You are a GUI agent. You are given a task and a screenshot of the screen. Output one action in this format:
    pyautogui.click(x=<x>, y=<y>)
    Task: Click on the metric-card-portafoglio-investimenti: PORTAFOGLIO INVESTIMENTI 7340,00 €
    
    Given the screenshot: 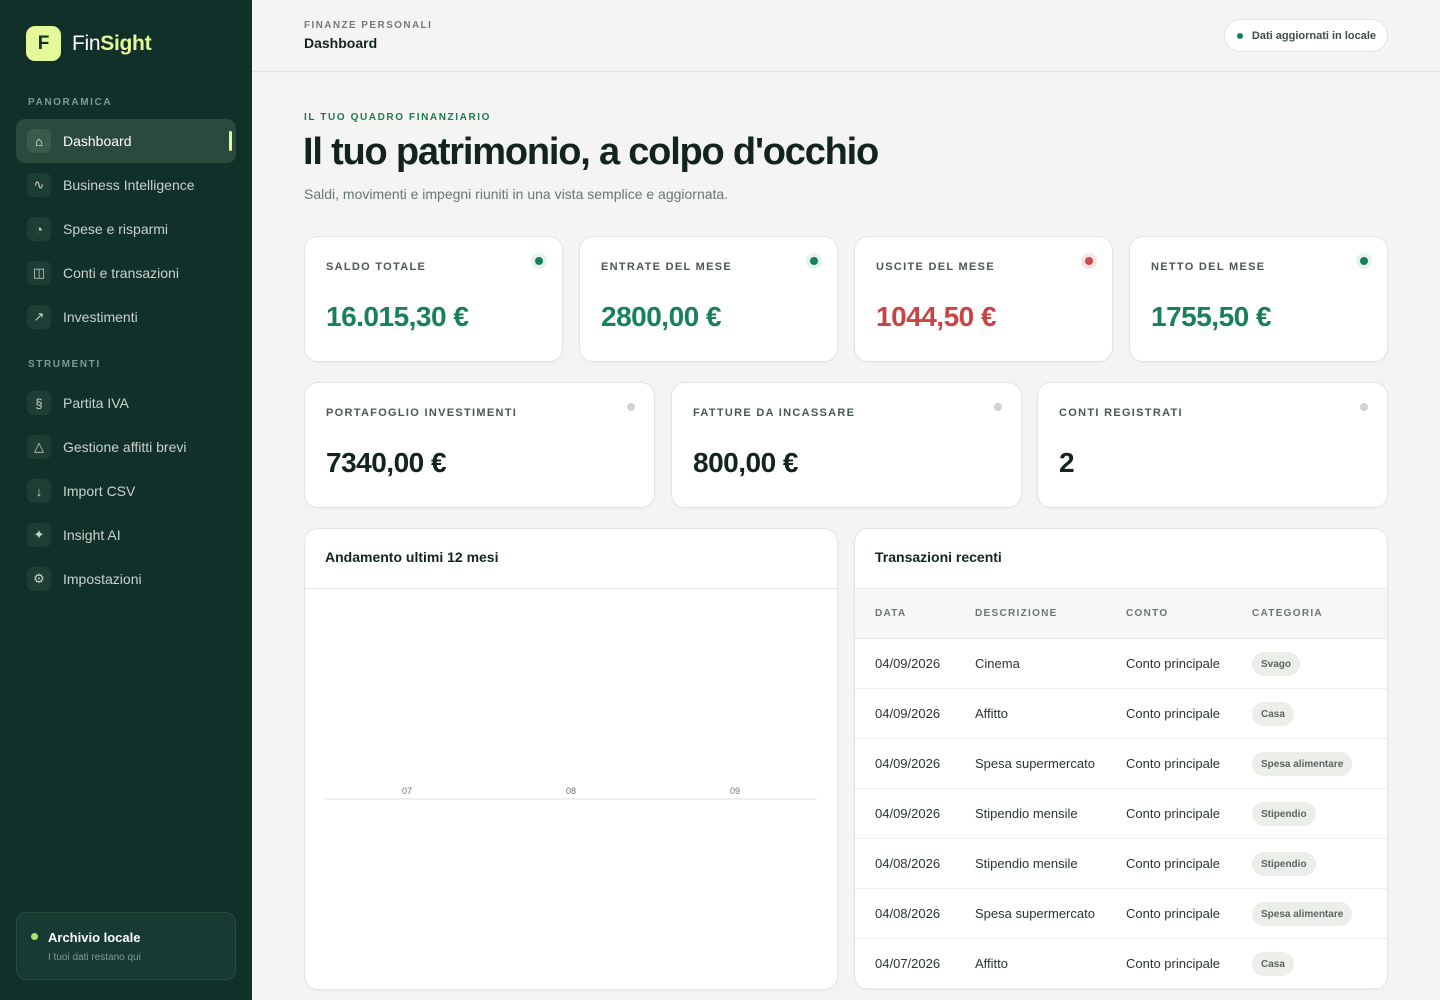 What is the action you would take?
    pyautogui.click(x=479, y=445)
    